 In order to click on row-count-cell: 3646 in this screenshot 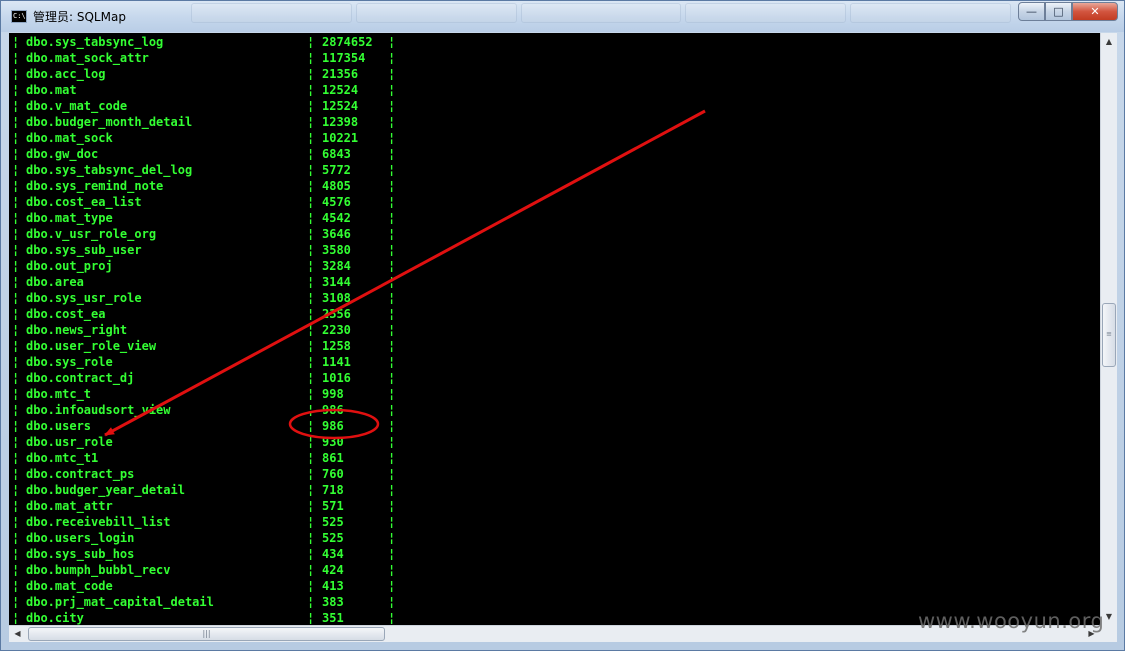, I will do `click(336, 234)`.